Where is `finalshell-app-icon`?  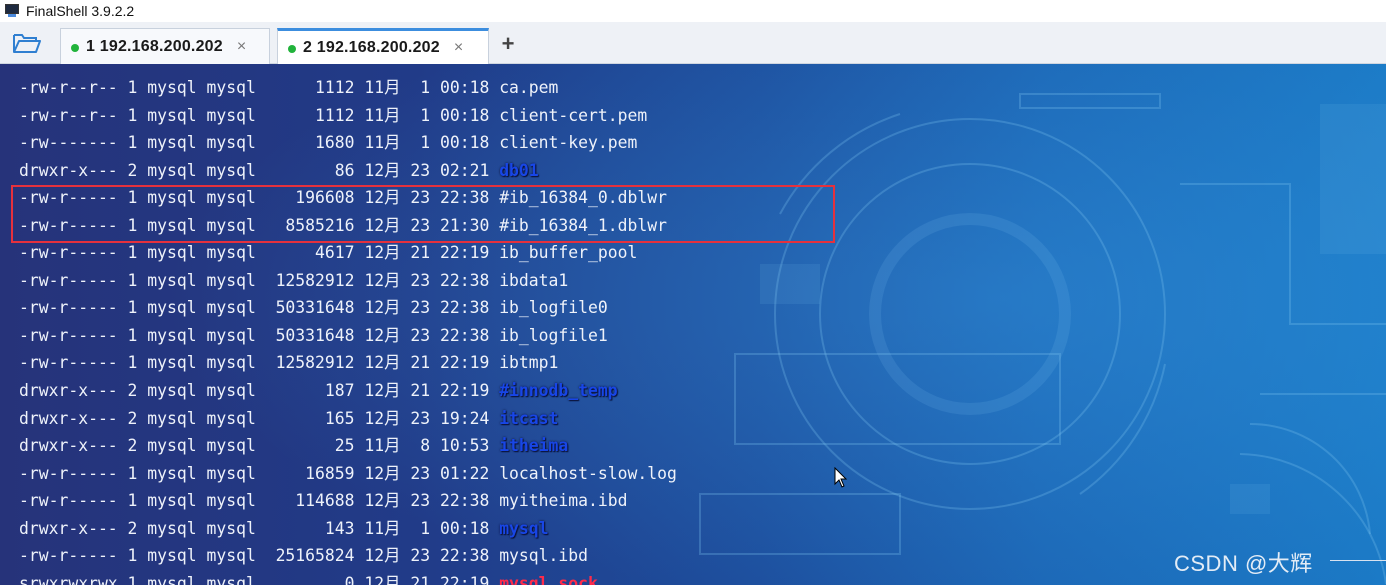
finalshell-app-icon is located at coordinates (12, 11).